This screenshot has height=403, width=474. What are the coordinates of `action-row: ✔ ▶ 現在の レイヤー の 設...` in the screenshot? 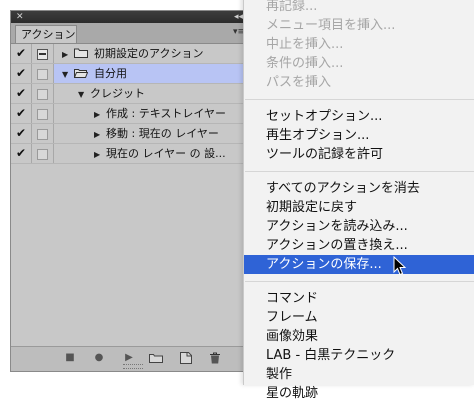 It's located at (130, 154).